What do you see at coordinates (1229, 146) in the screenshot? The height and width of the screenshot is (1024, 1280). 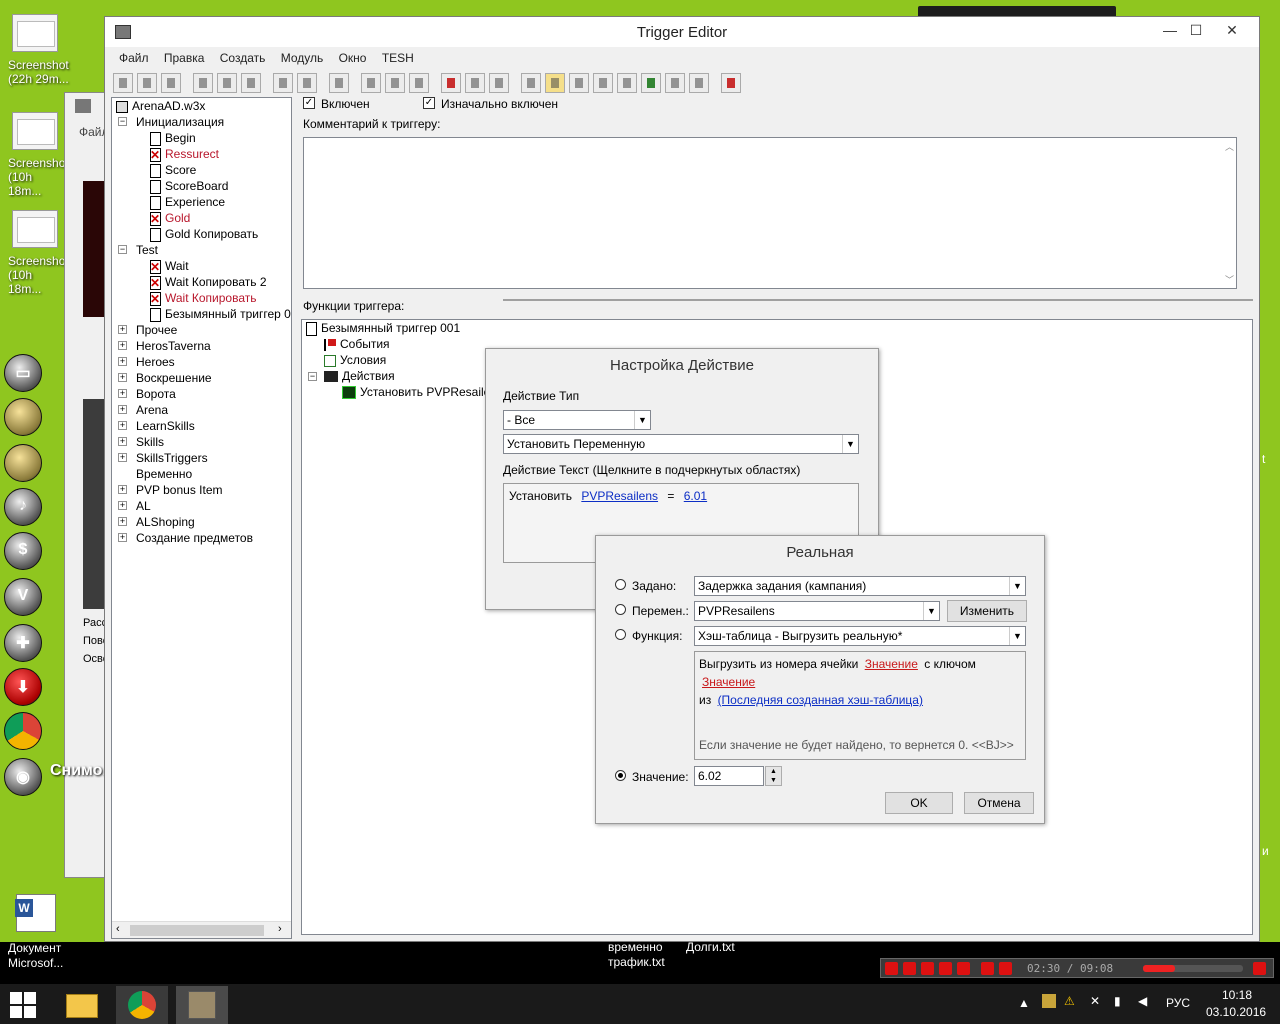 I see `scroll-up-icon: ︿` at bounding box center [1229, 146].